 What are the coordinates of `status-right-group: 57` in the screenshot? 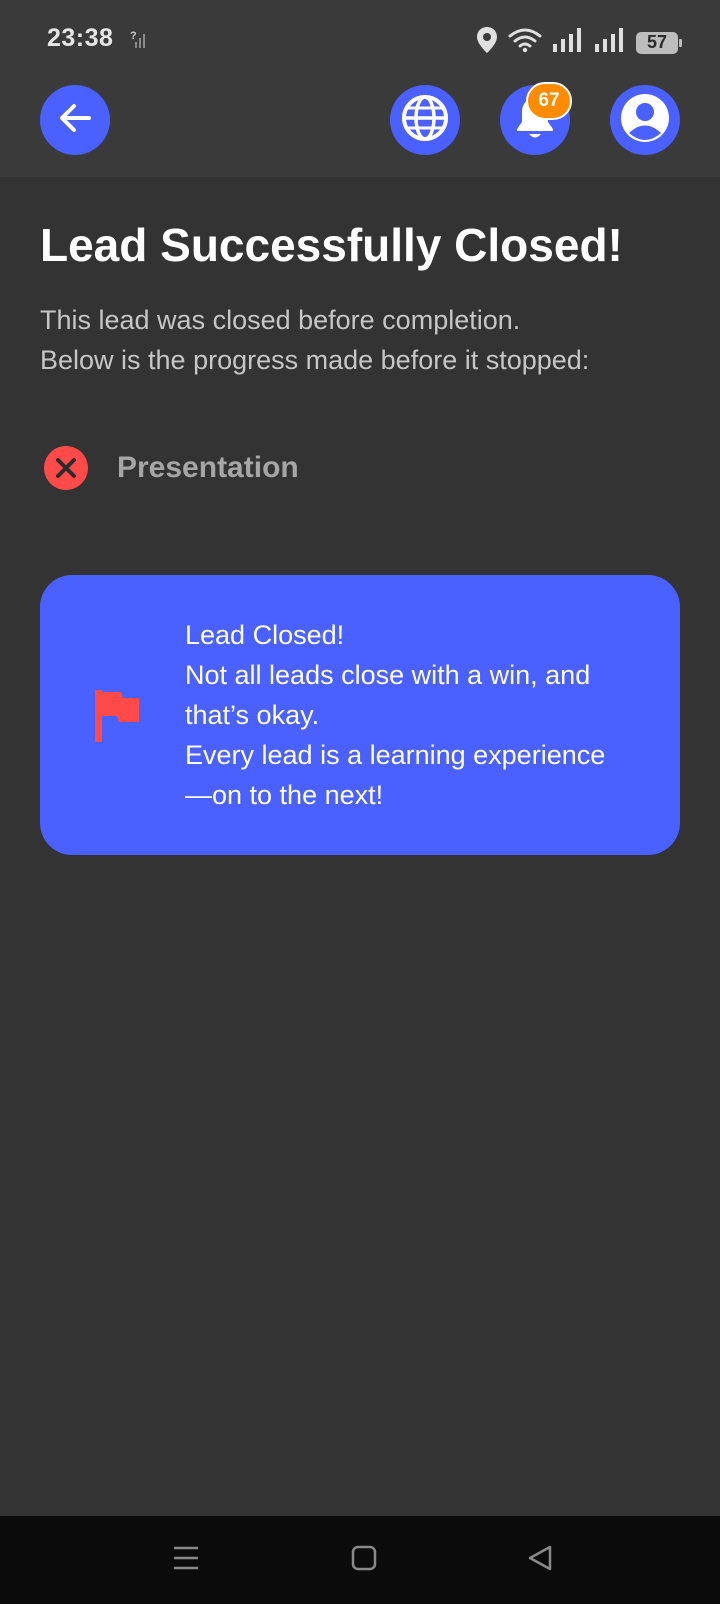 It's located at (579, 42).